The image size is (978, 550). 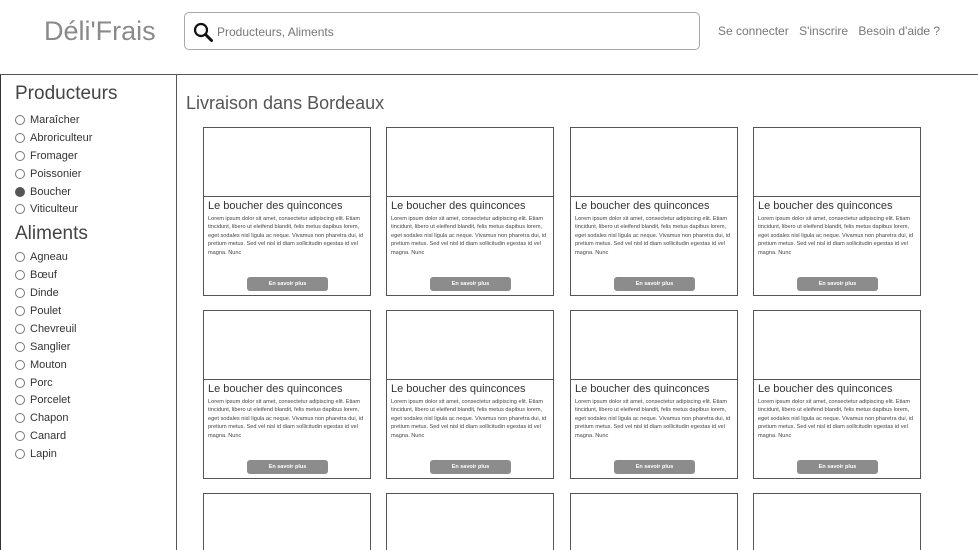 I want to click on page-title: Livraison dans Bordeaux, so click(x=285, y=103).